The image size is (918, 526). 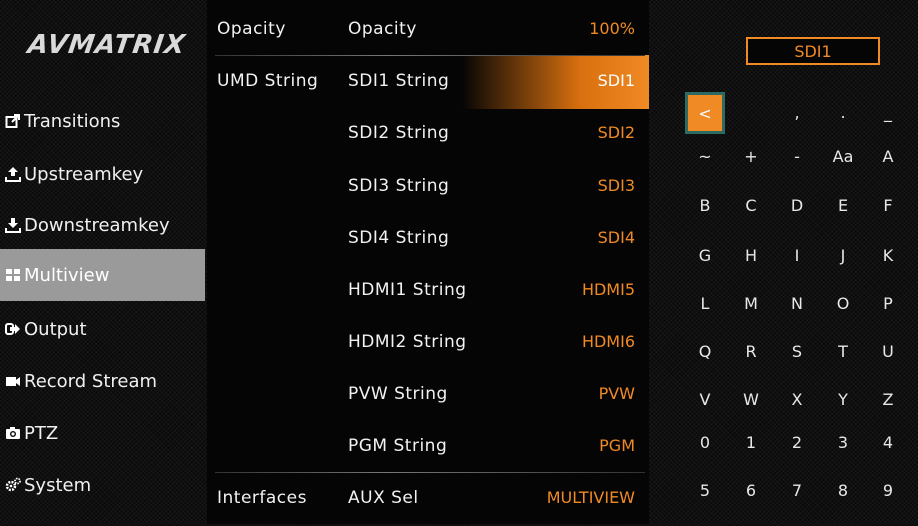 What do you see at coordinates (888, 351) in the screenshot?
I see `key-u: U` at bounding box center [888, 351].